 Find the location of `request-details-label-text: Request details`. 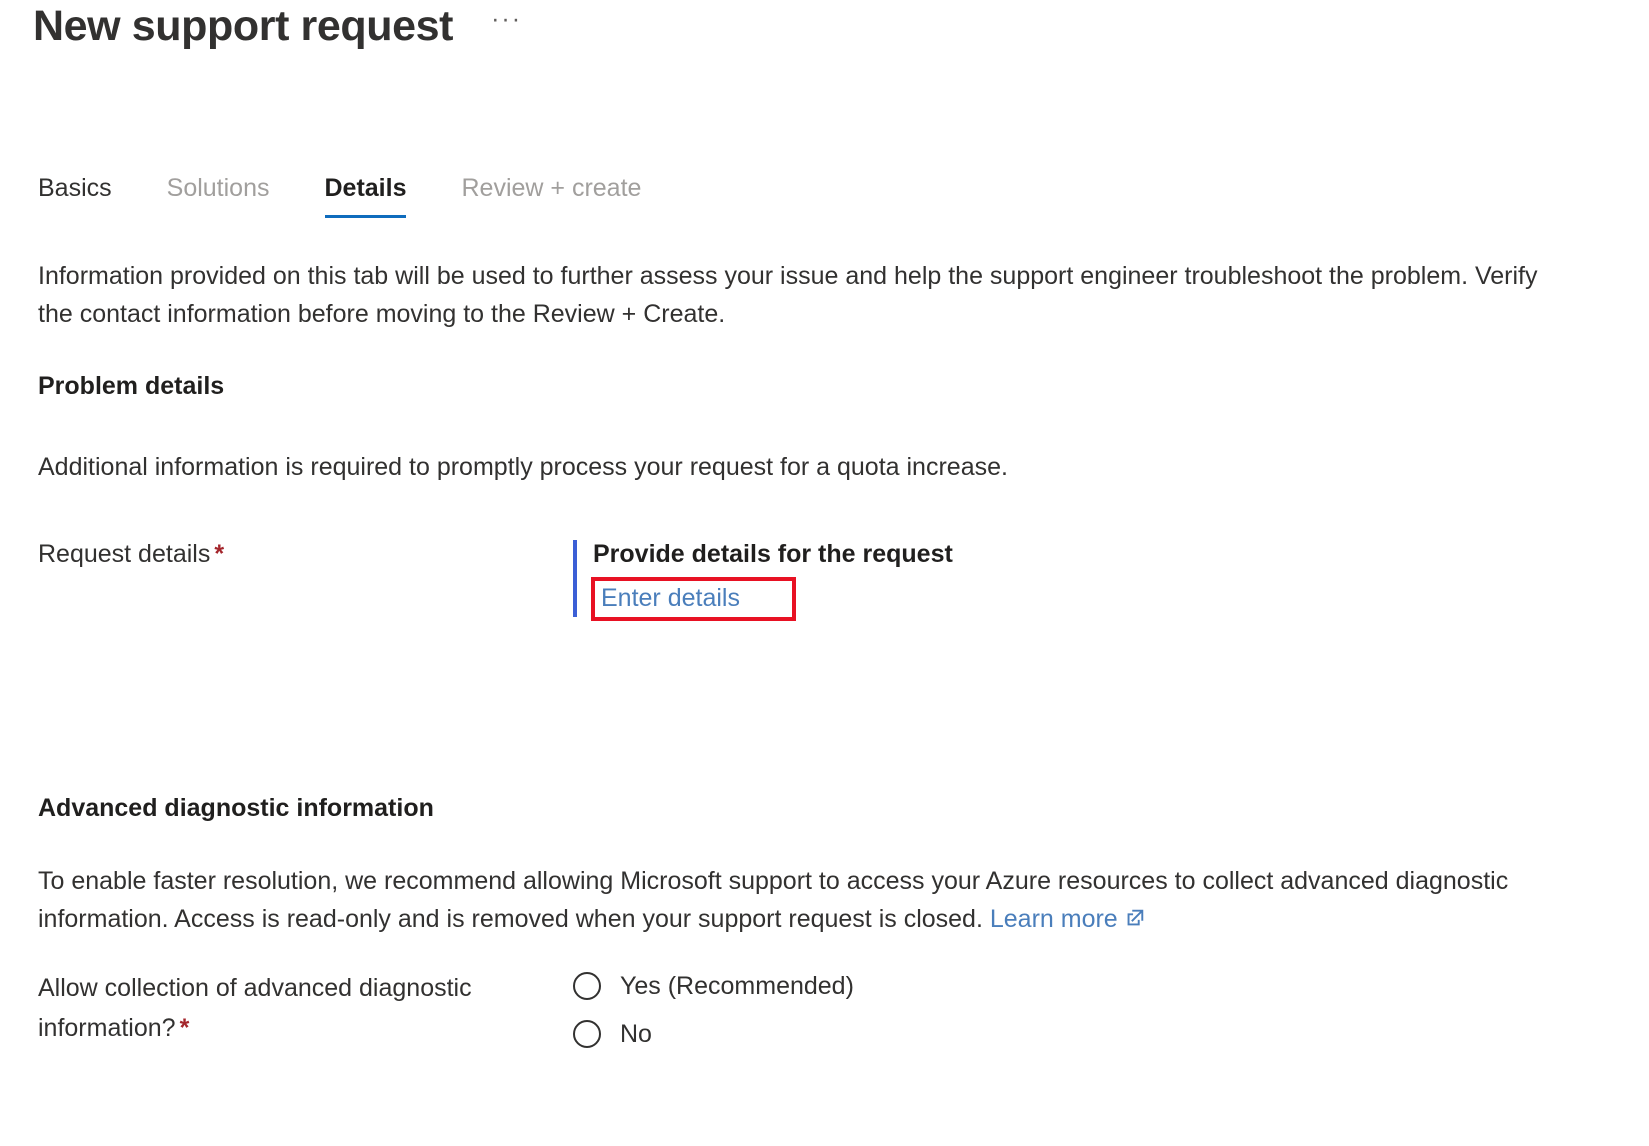

request-details-label-text: Request details is located at coordinates (124, 554).